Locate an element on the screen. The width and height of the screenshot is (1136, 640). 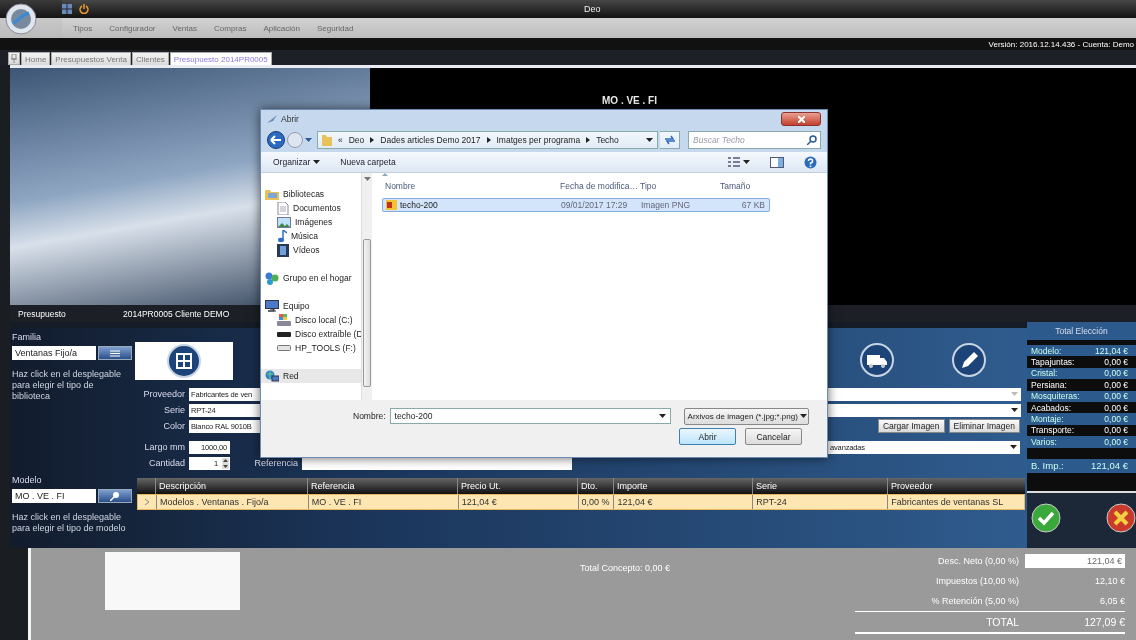
toolbar-button: Organizar is located at coordinates (297, 162).